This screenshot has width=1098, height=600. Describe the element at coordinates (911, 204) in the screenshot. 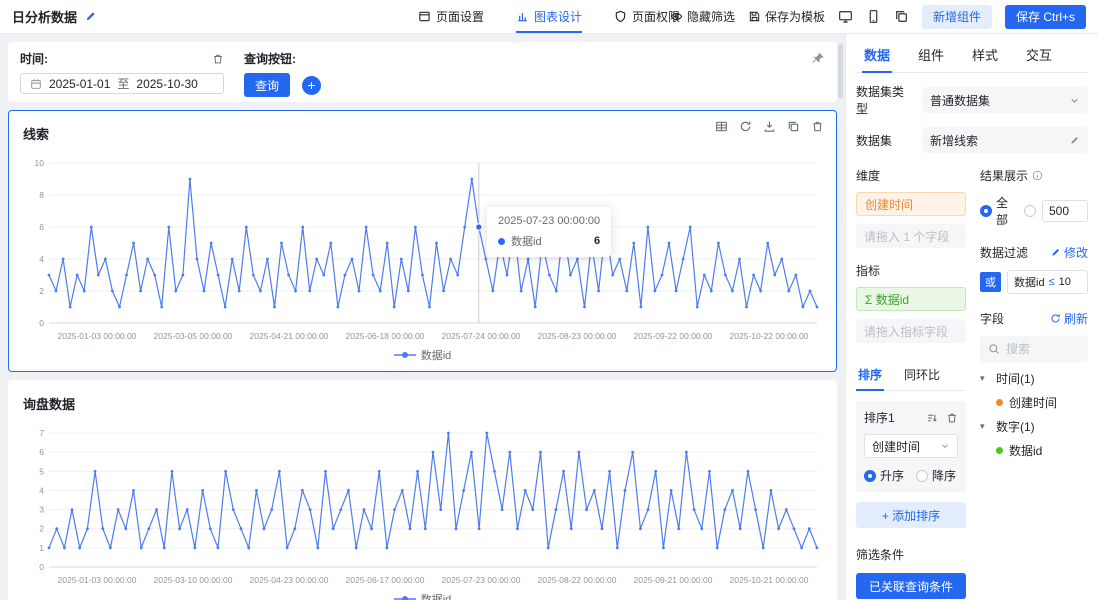

I see `dimension-field-tag: 创建时间` at that location.